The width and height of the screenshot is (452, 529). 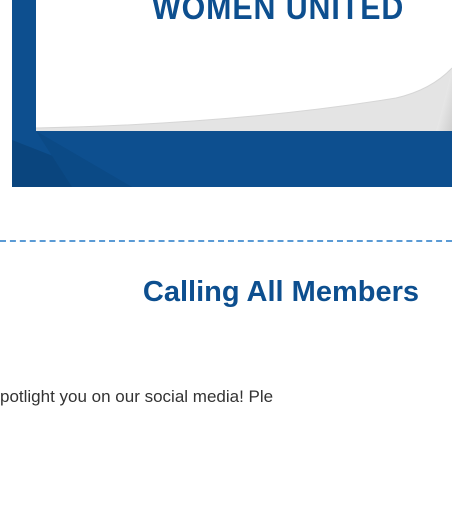 What do you see at coordinates (278, 13) in the screenshot?
I see `banner-headline: WOMEN UNITED` at bounding box center [278, 13].